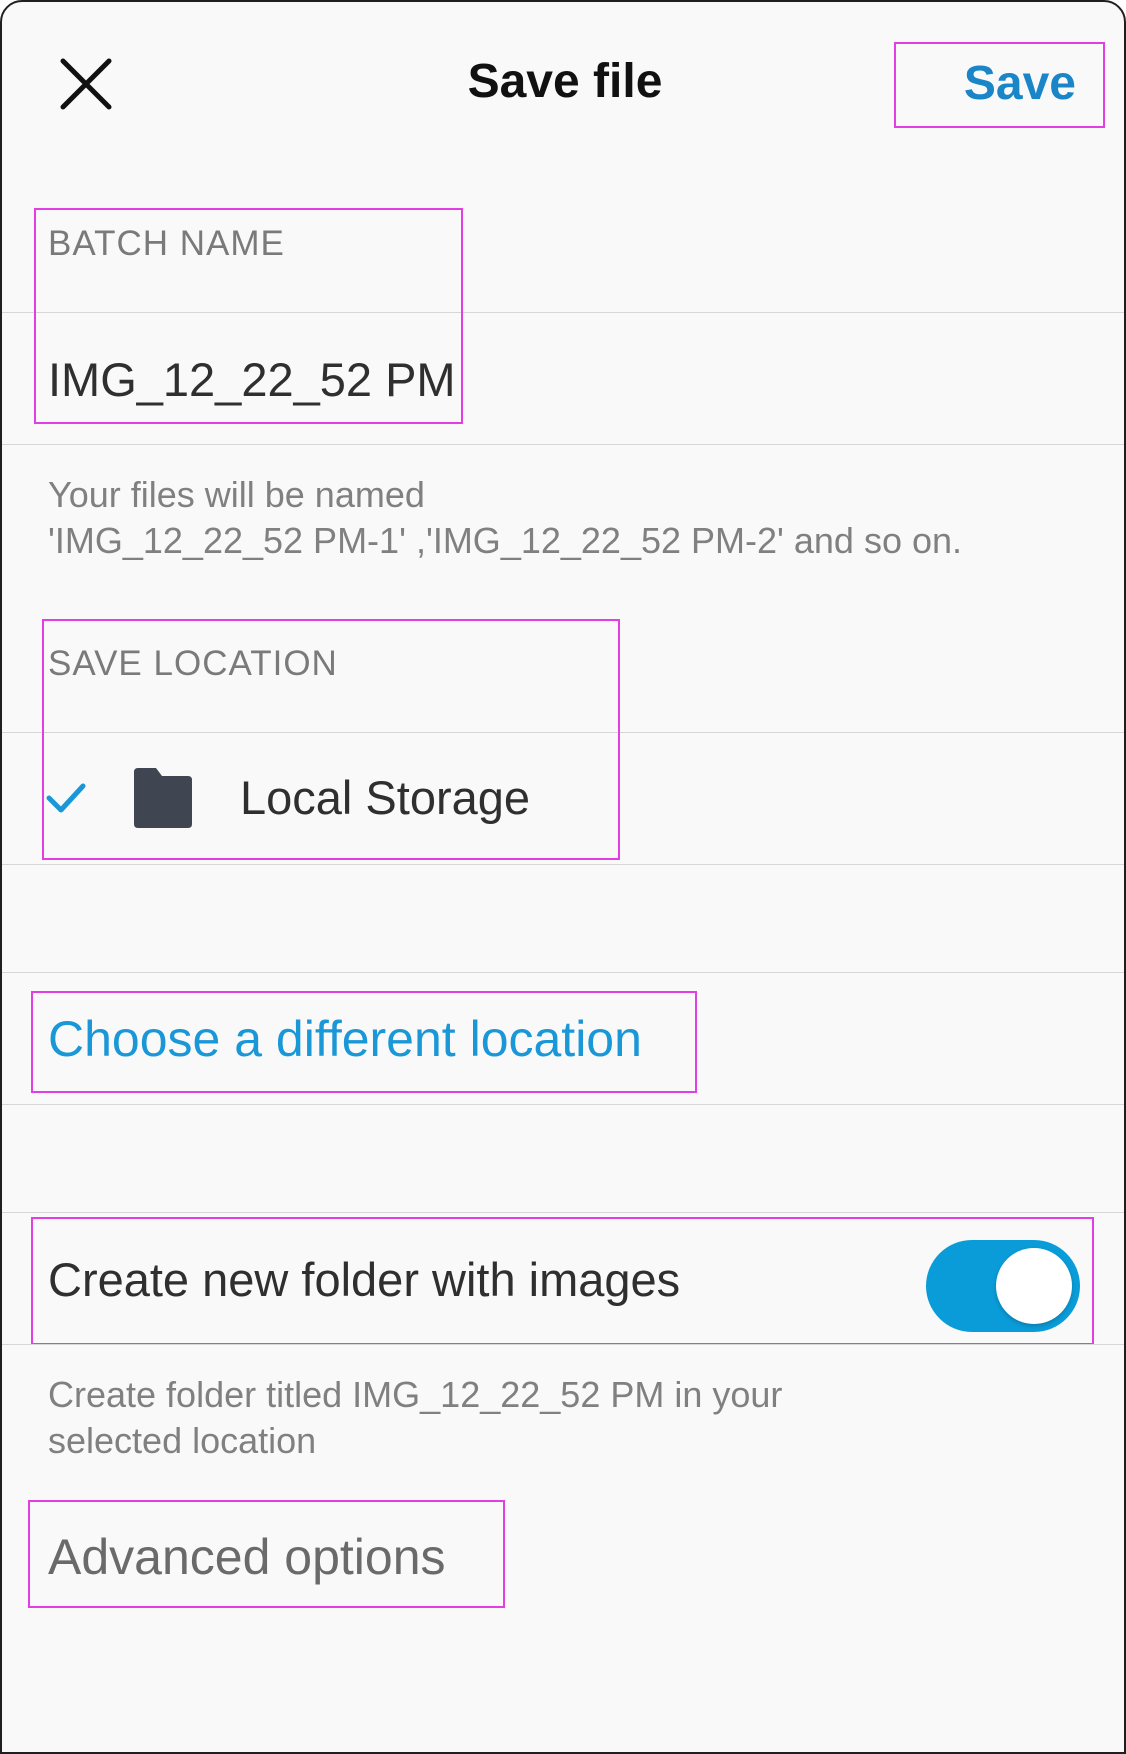  I want to click on location-label: Local Storage, so click(385, 797).